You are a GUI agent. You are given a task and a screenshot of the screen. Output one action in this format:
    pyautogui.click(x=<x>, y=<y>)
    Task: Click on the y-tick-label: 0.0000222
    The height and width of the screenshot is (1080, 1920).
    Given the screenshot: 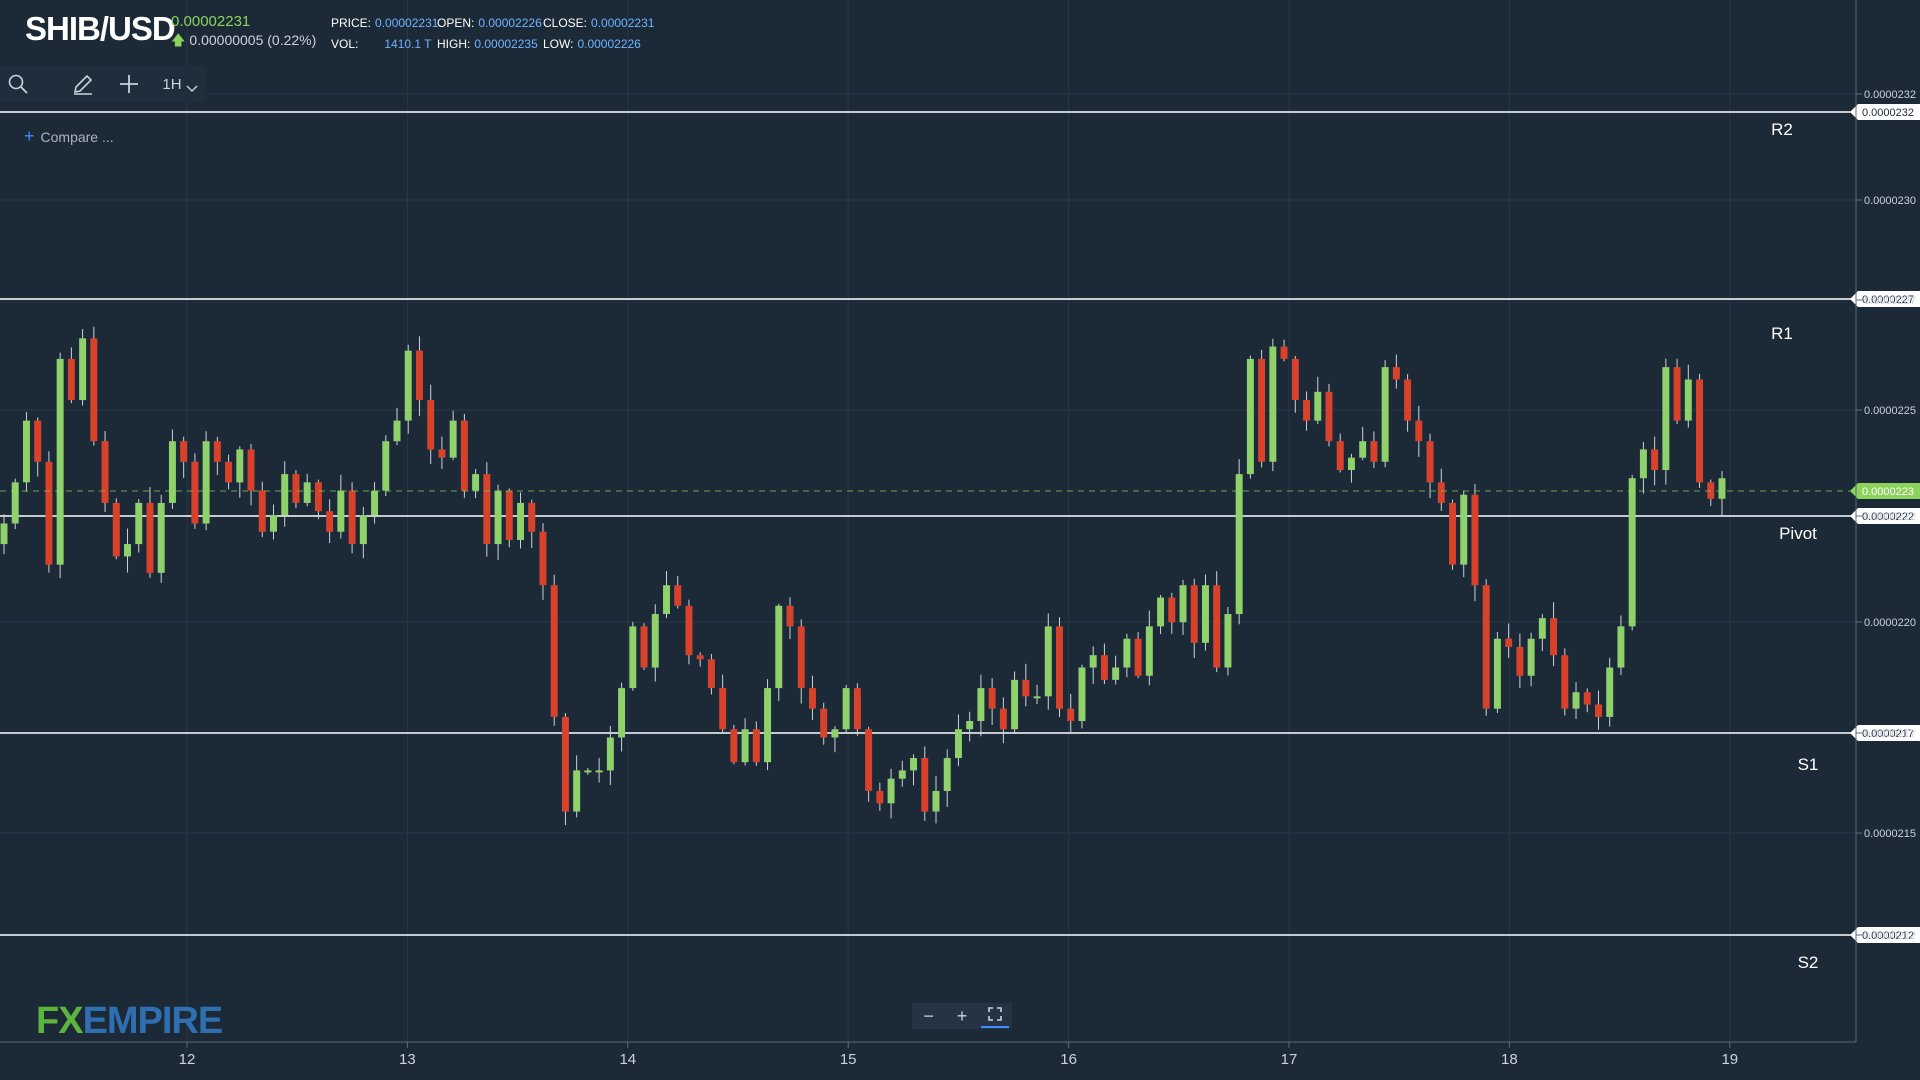 What is the action you would take?
    pyautogui.click(x=1890, y=517)
    